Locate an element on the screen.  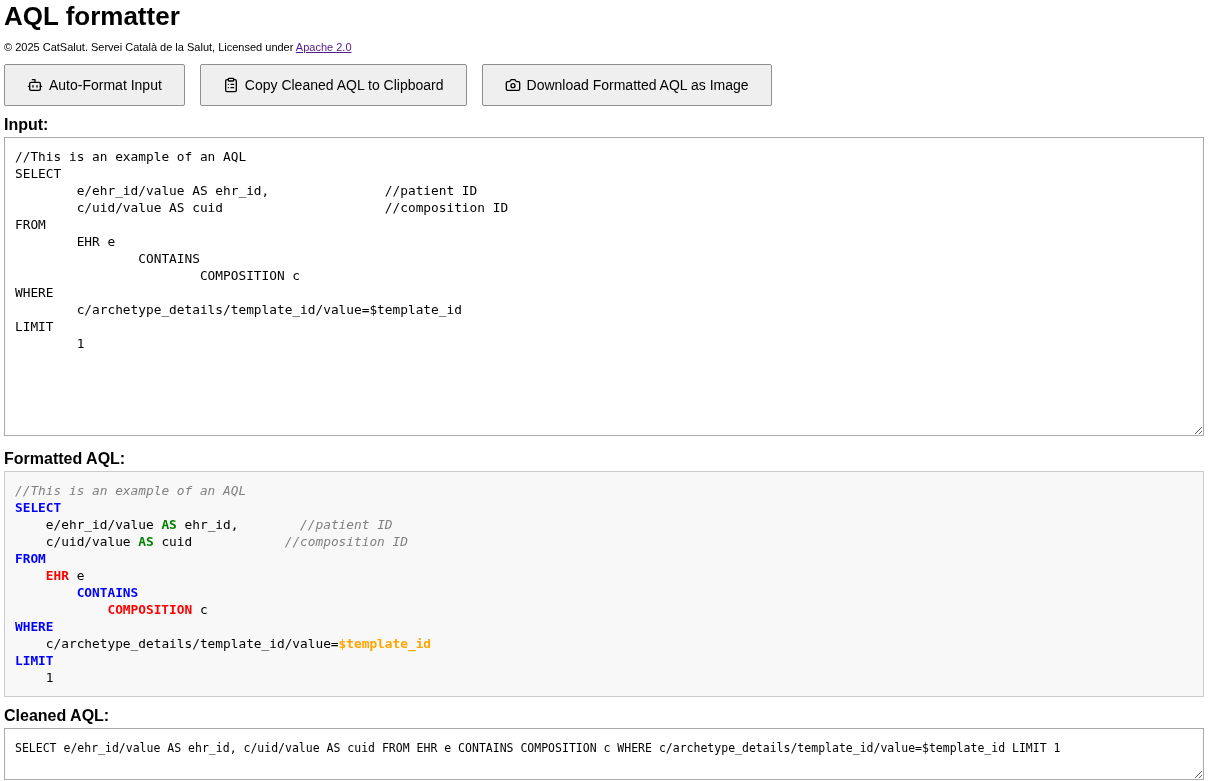
section-label: Input: is located at coordinates (26, 125).